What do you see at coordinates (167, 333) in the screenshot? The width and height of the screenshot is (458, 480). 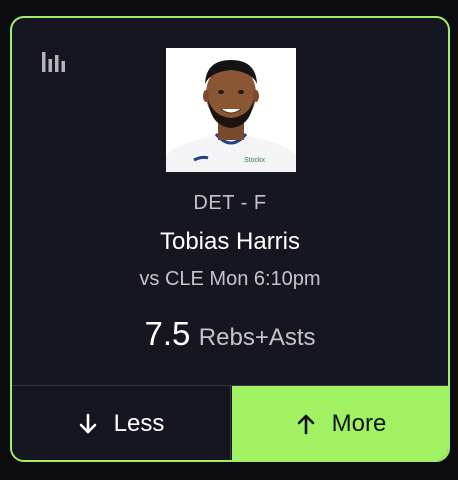 I see `line-value: 7.5` at bounding box center [167, 333].